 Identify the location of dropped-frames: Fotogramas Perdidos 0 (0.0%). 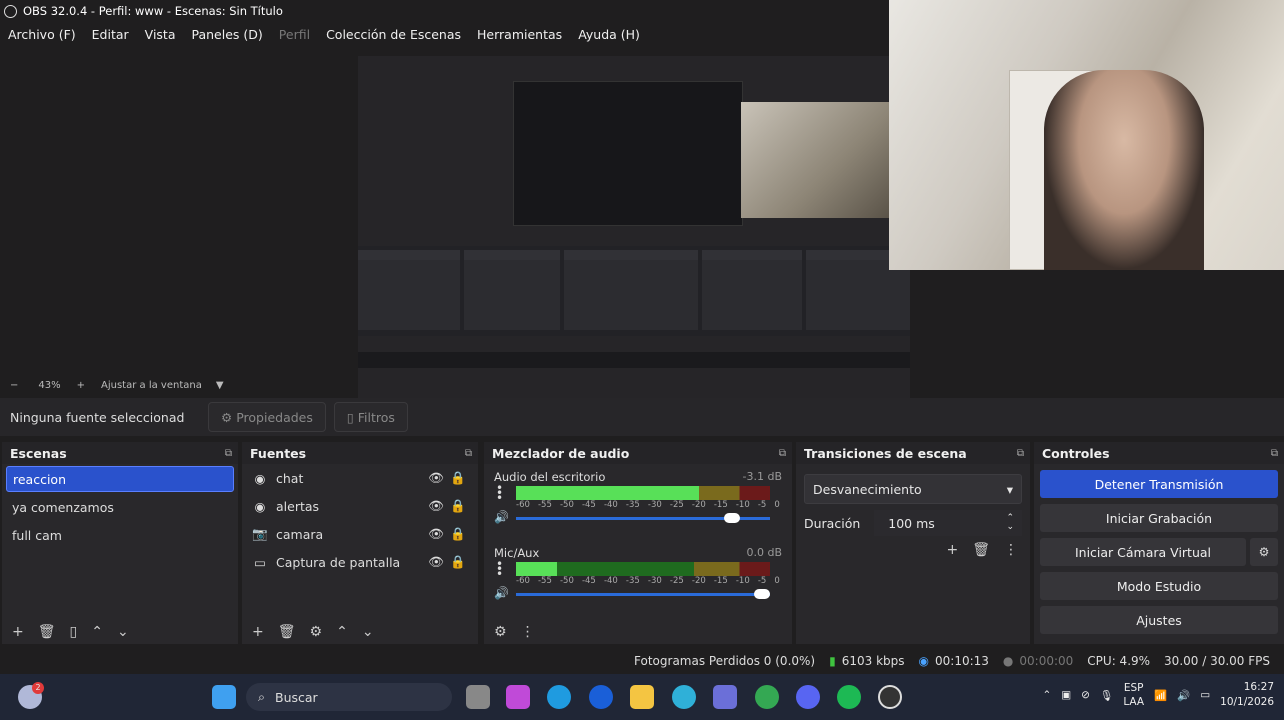
(725, 661).